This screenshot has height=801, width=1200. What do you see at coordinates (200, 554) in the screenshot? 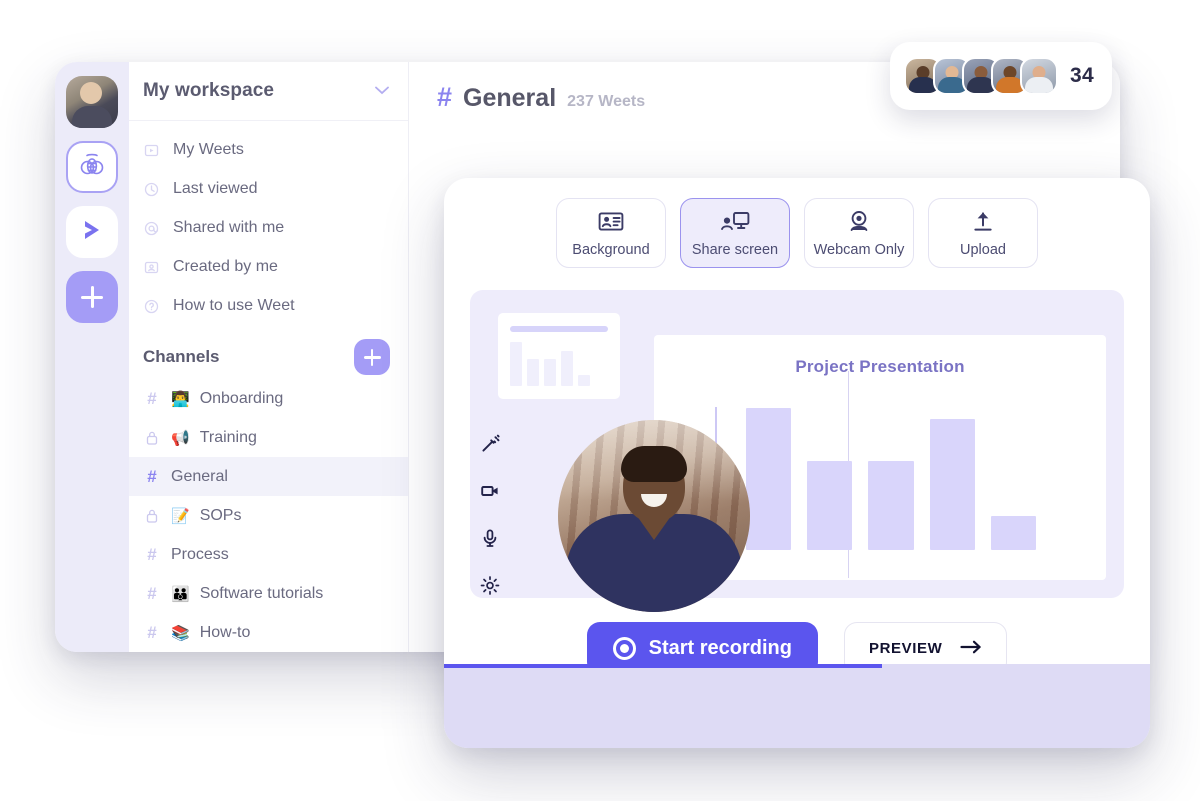
I see `channel-label: Process` at bounding box center [200, 554].